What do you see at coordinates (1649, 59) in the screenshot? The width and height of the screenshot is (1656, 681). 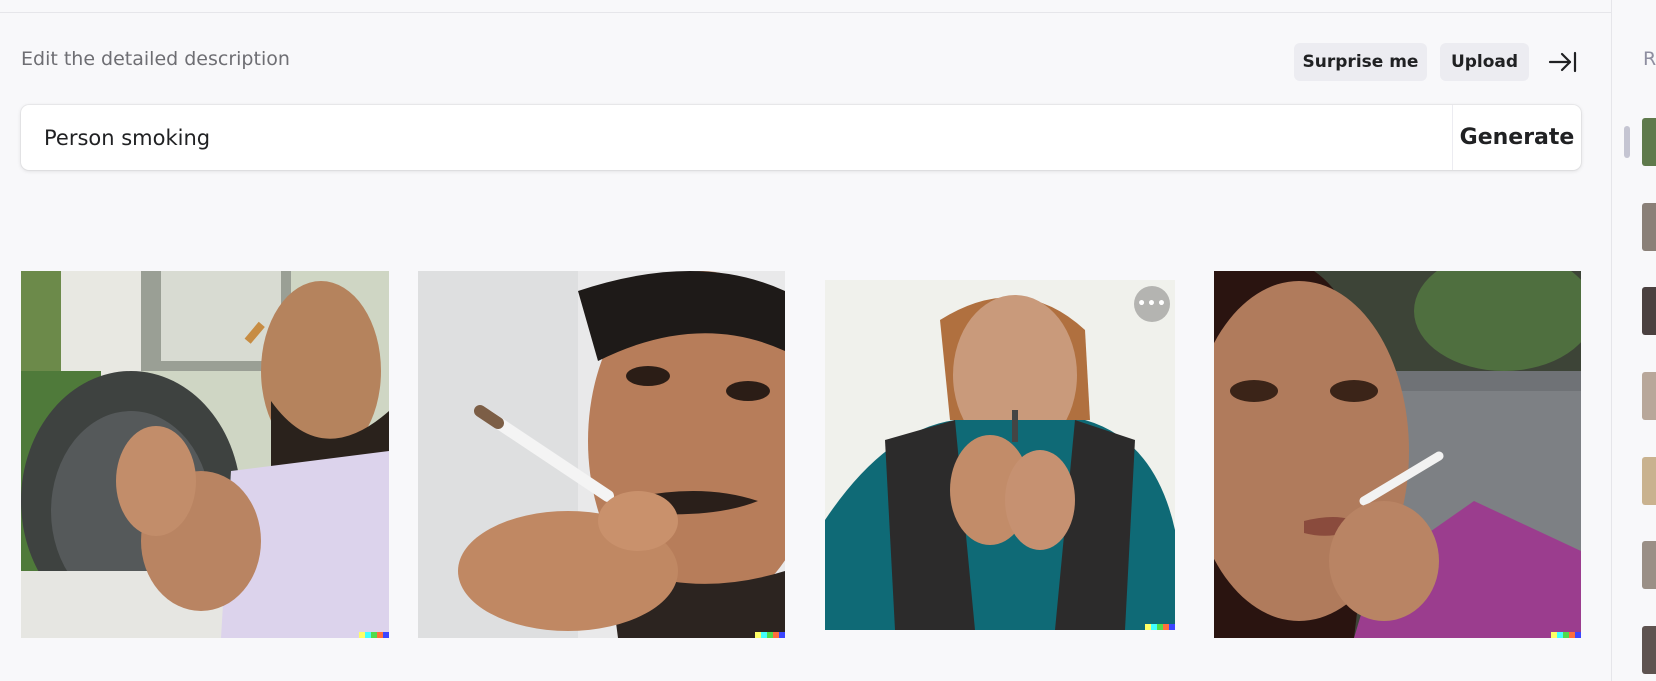 I see `sidebar-heading: R` at bounding box center [1649, 59].